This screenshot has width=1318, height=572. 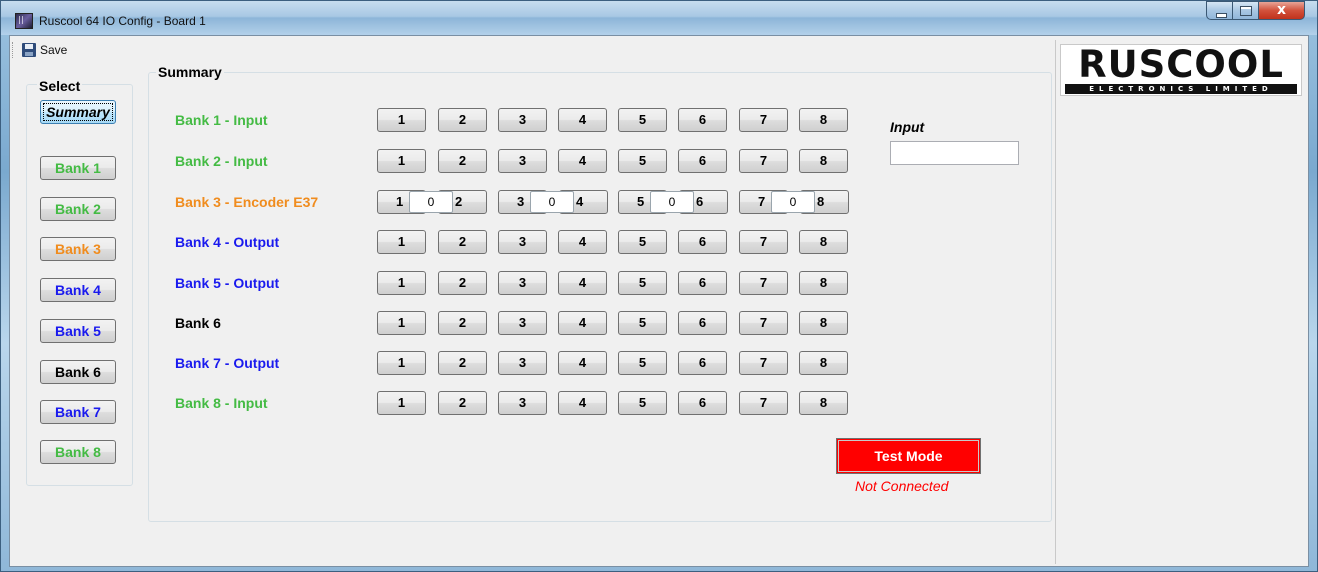 I want to click on input-label: Input, so click(x=907, y=127).